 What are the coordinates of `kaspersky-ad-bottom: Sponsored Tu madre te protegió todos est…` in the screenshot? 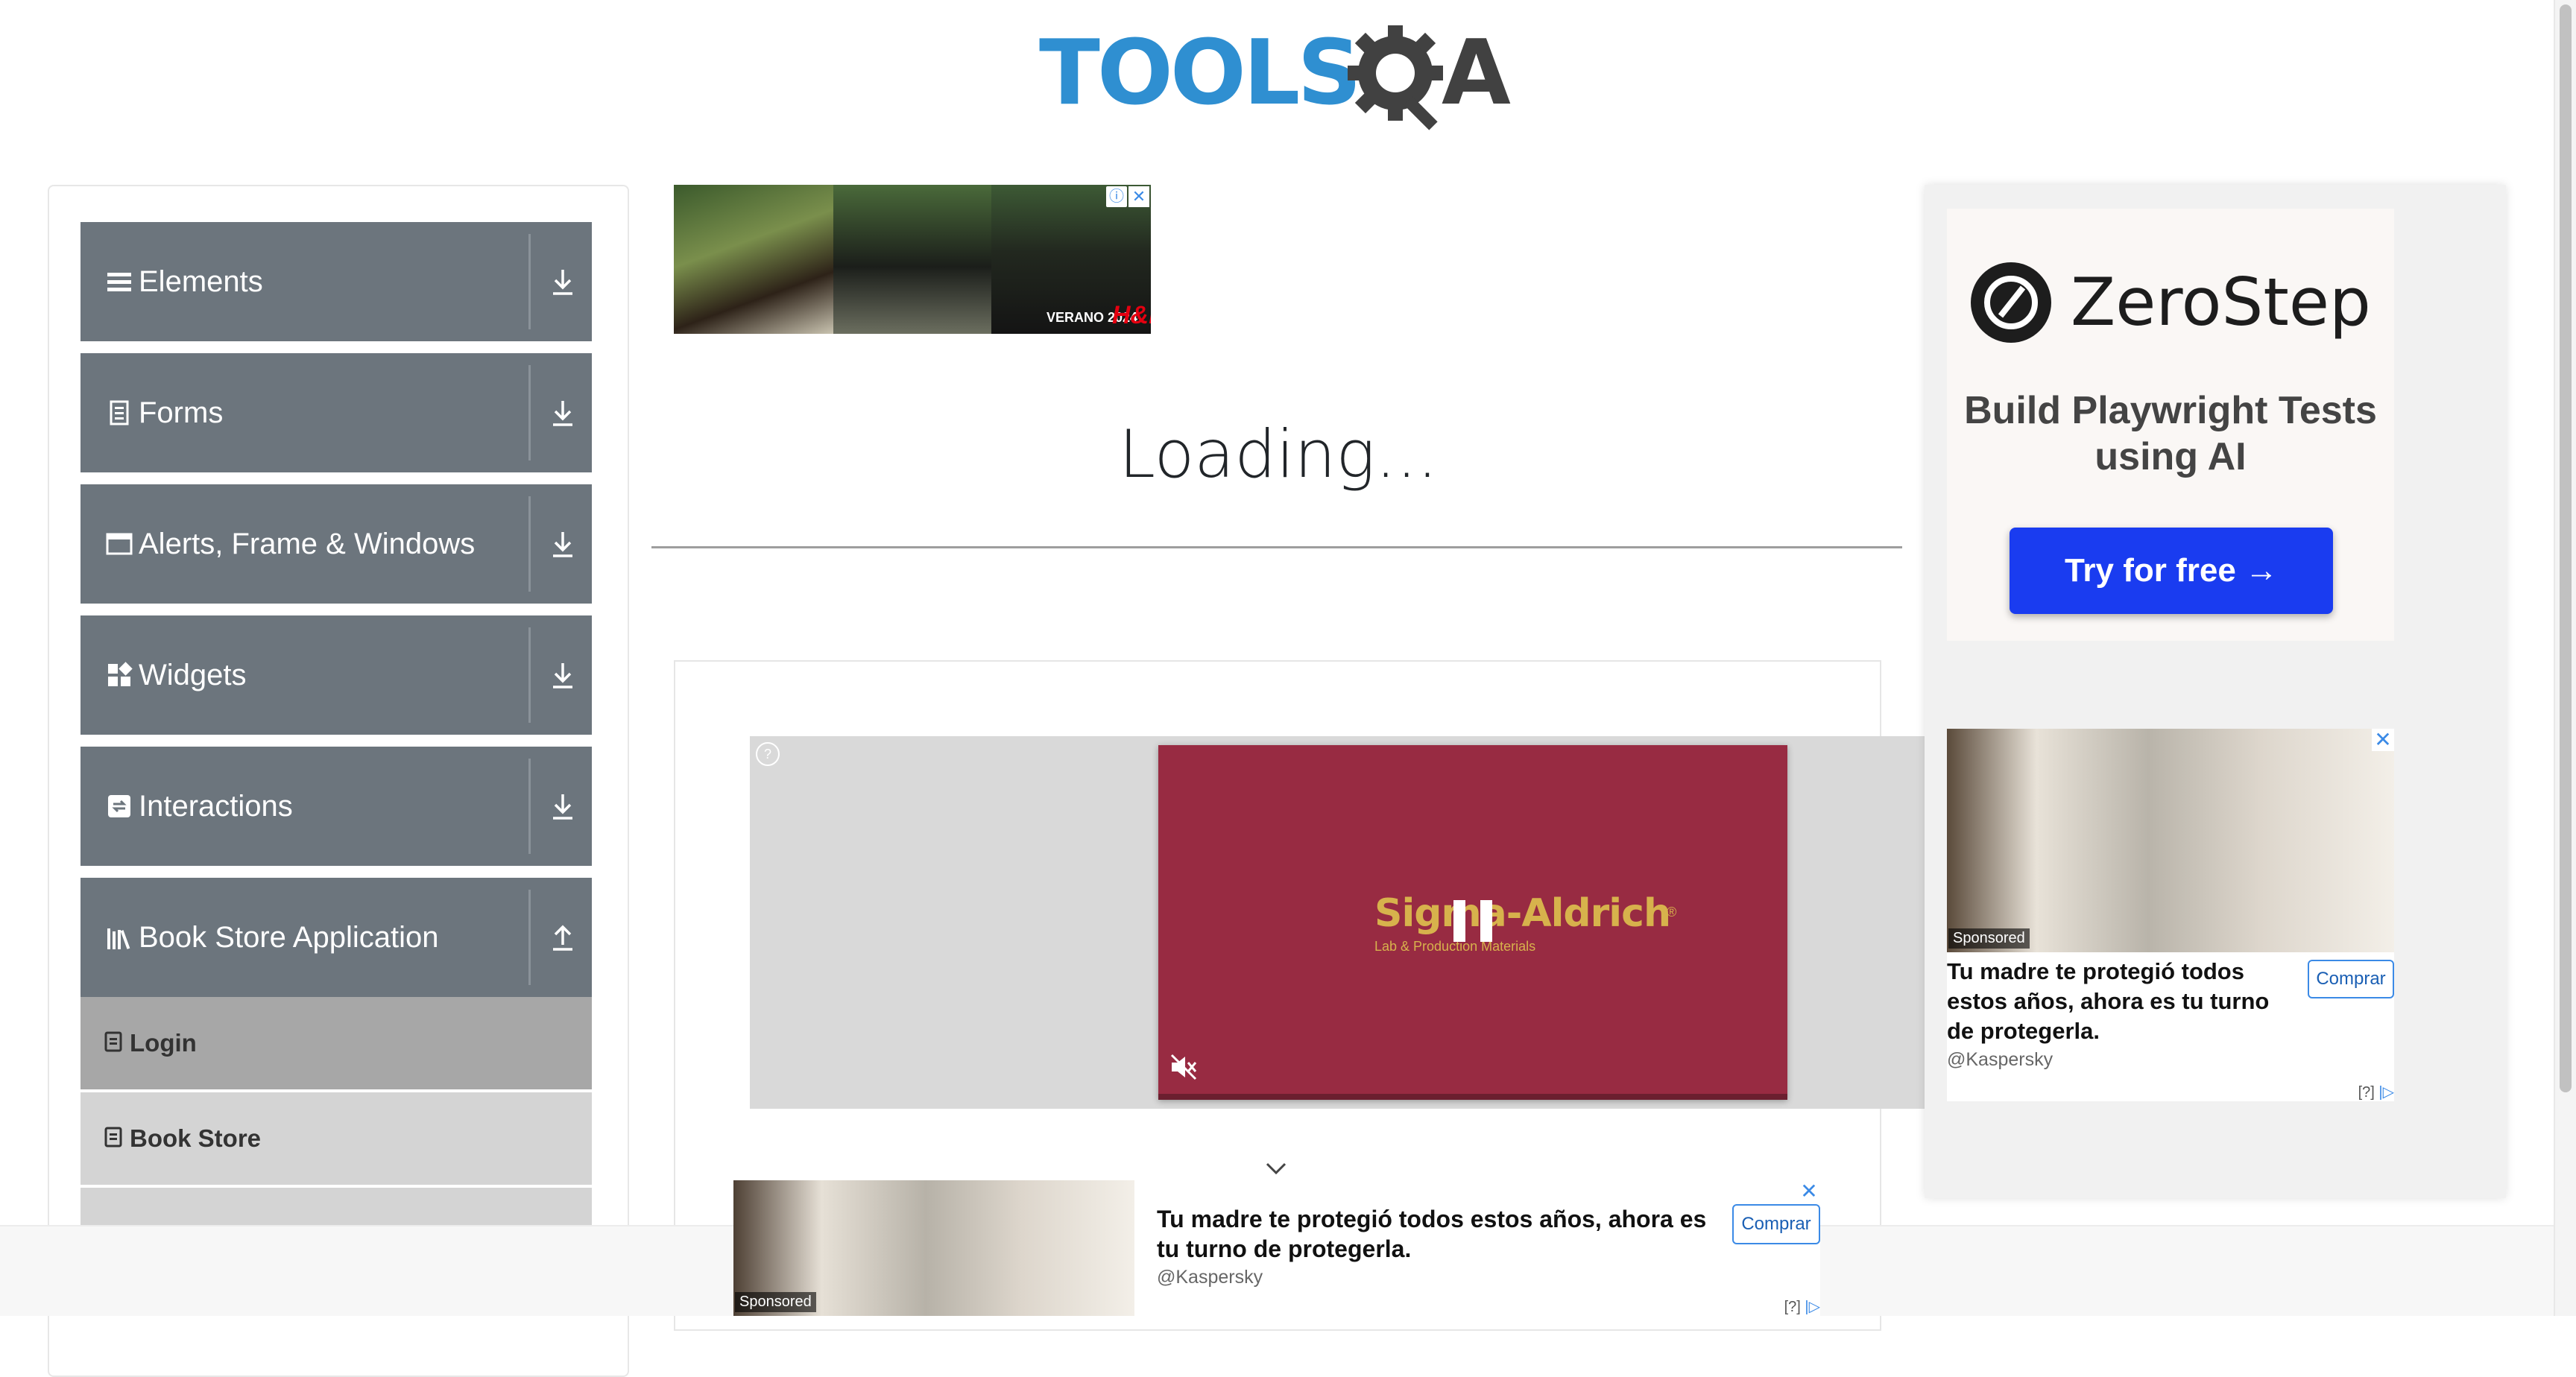 It's located at (1276, 1248).